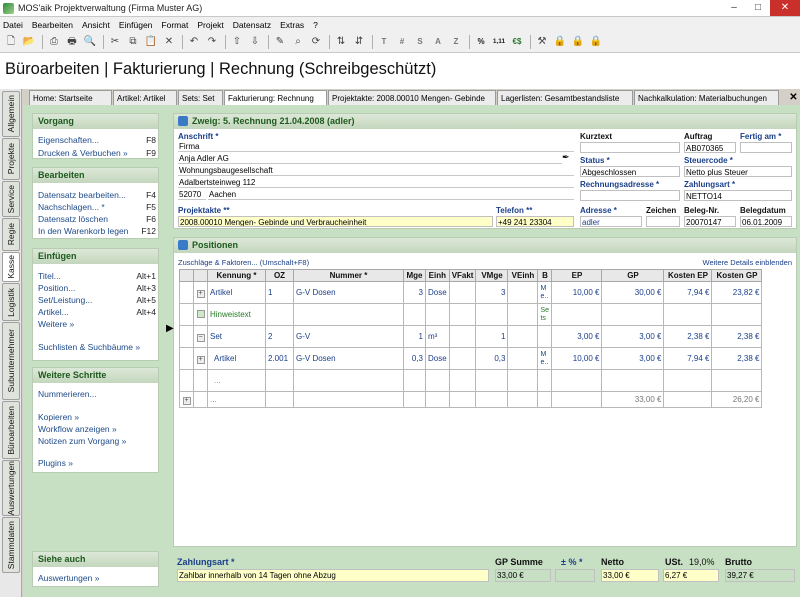  I want to click on sidebar-item-warenkorb: In den Warenkorb legen F12, so click(97, 231).